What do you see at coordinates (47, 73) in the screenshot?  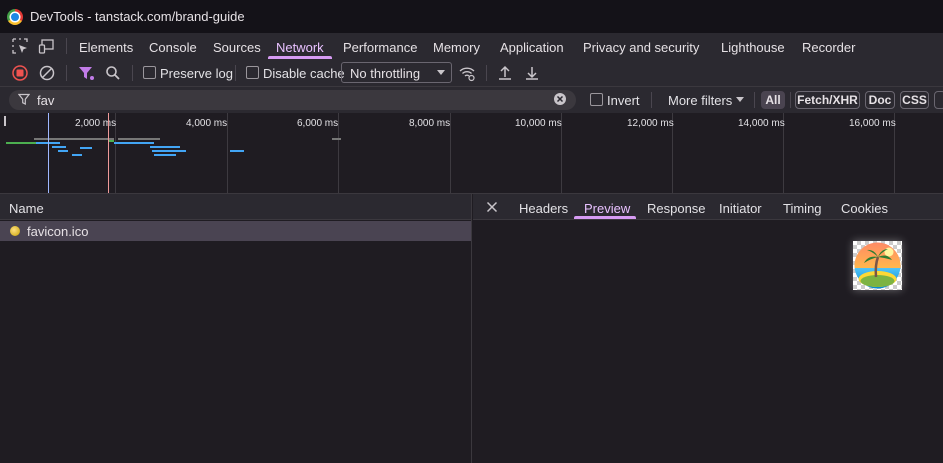 I see `clear-icon` at bounding box center [47, 73].